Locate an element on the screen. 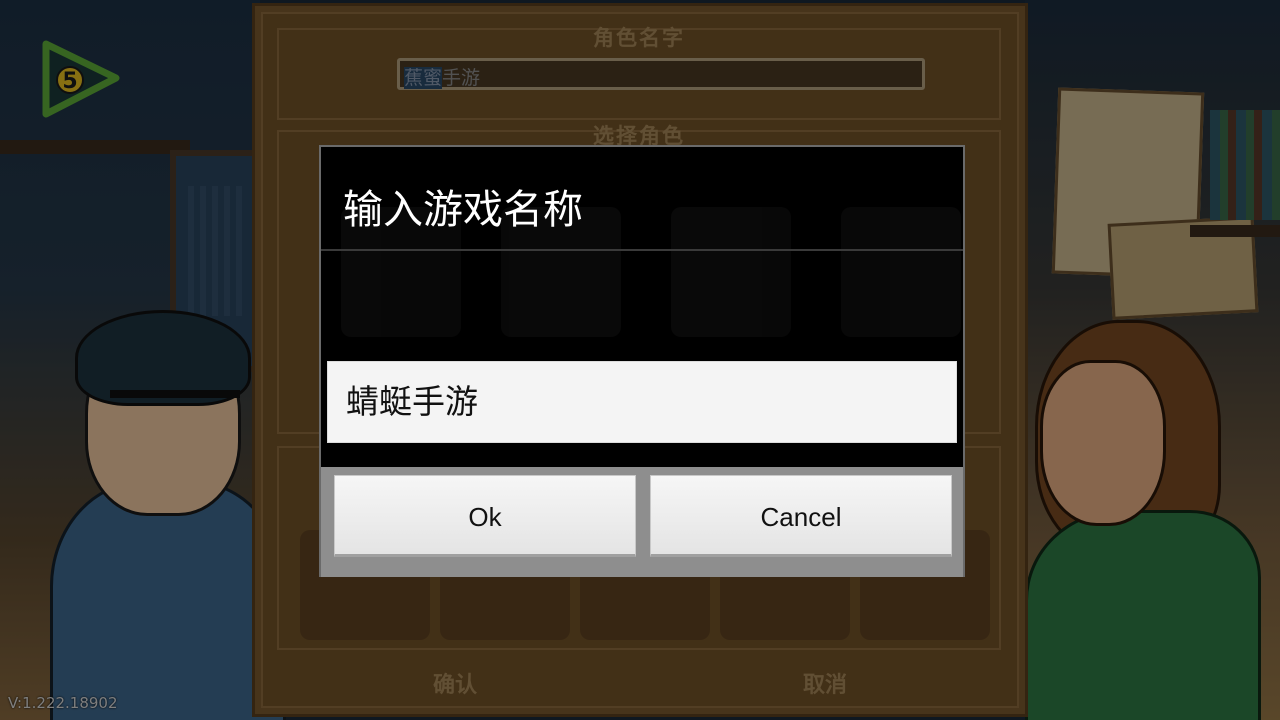 The image size is (1280, 720). ok-button: Ok is located at coordinates (485, 516).